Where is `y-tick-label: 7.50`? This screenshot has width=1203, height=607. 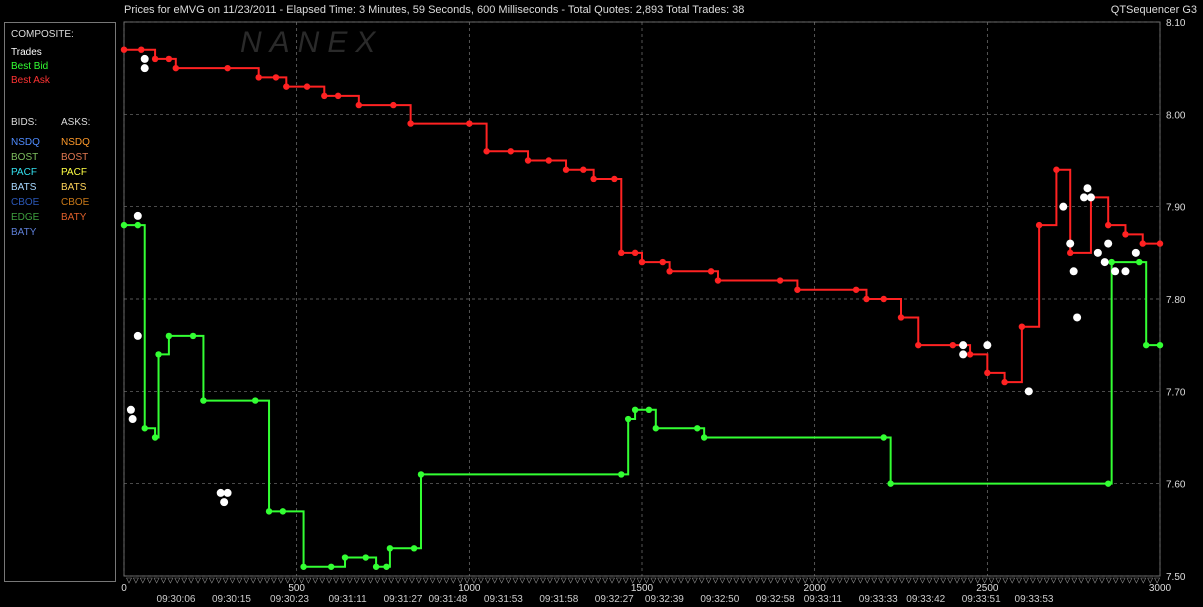 y-tick-label: 7.50 is located at coordinates (1176, 577).